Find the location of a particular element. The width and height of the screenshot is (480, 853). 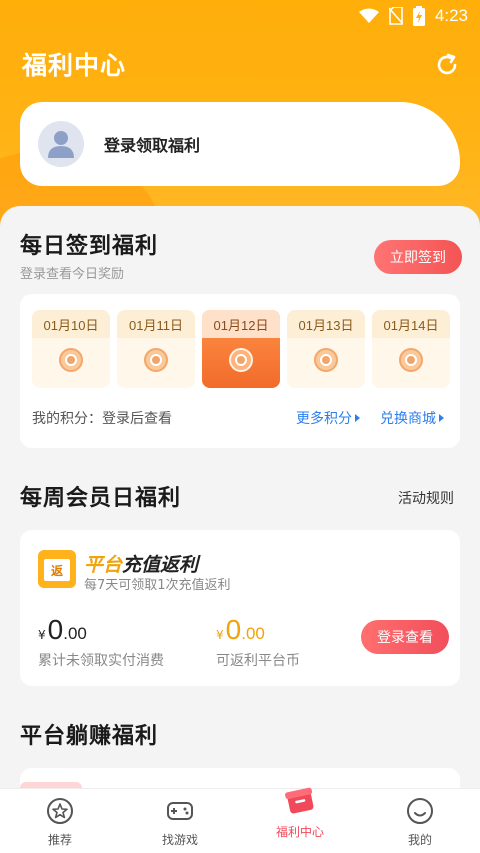

user-avatar-icon is located at coordinates (61, 144).